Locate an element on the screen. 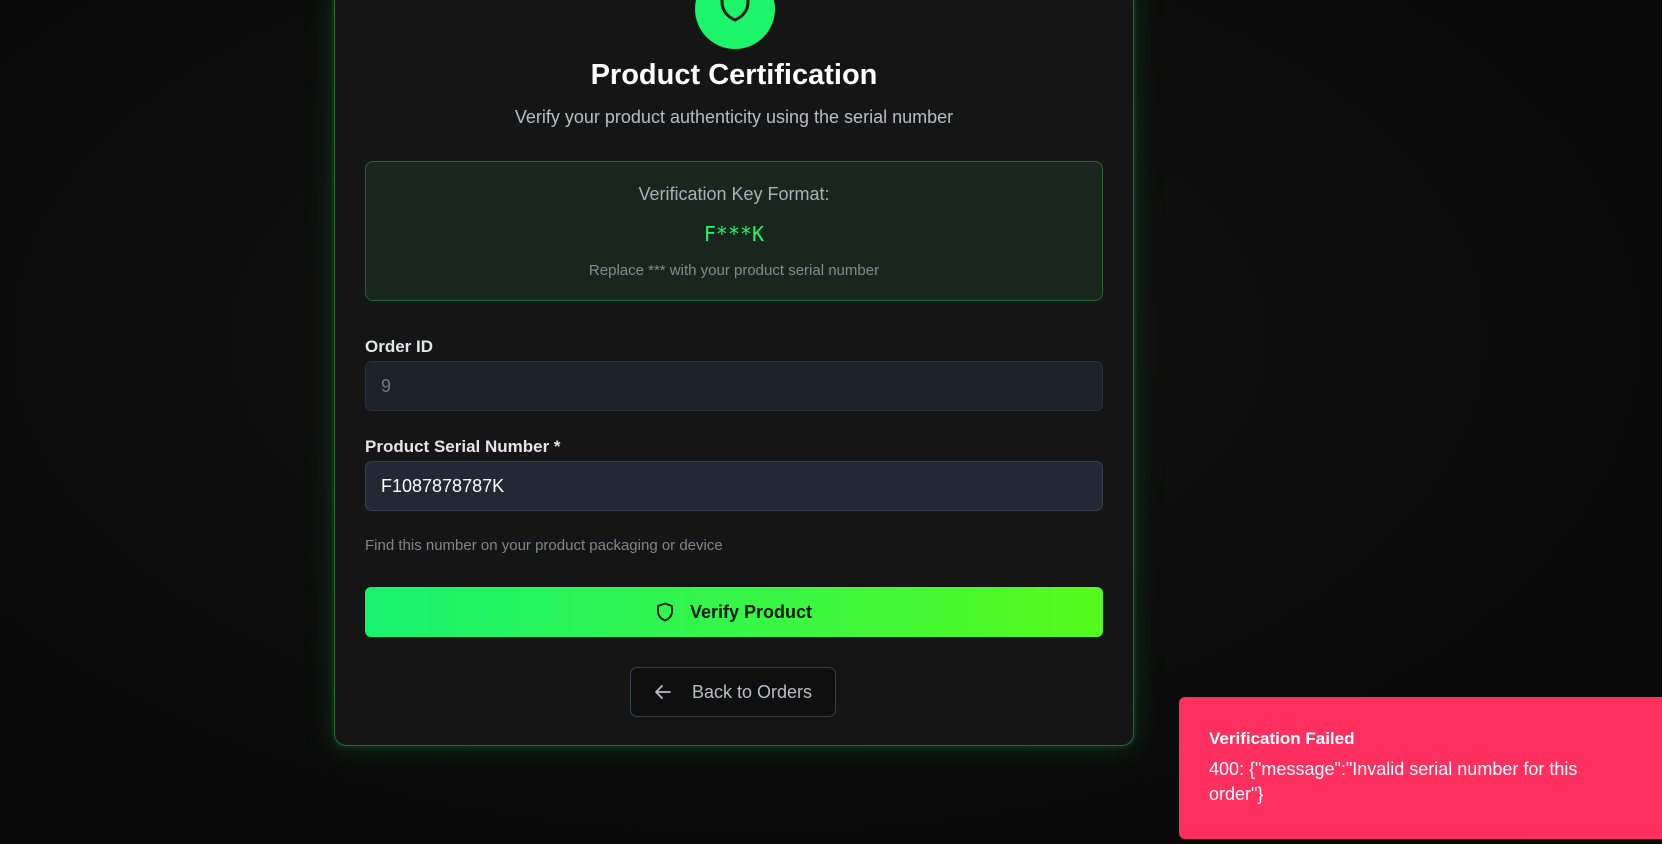 The width and height of the screenshot is (1662, 844). order-id-field is located at coordinates (734, 386).